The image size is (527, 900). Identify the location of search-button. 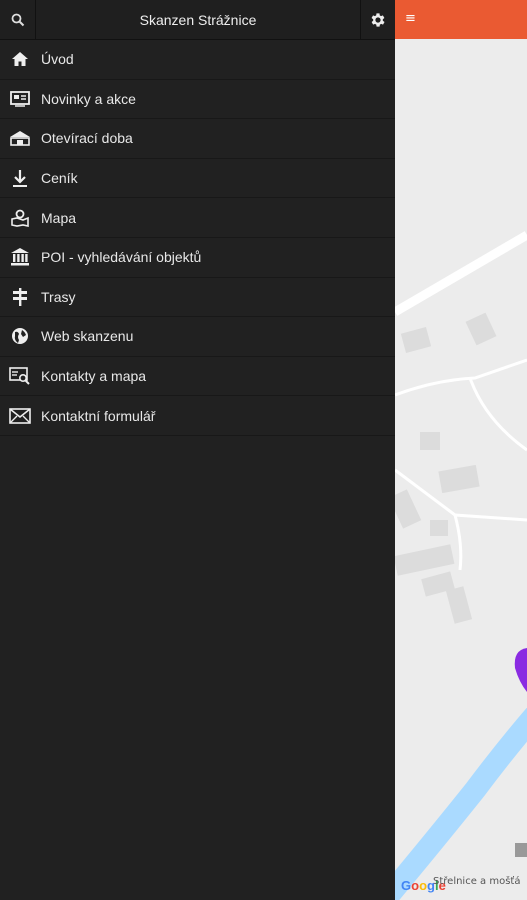
(18, 20).